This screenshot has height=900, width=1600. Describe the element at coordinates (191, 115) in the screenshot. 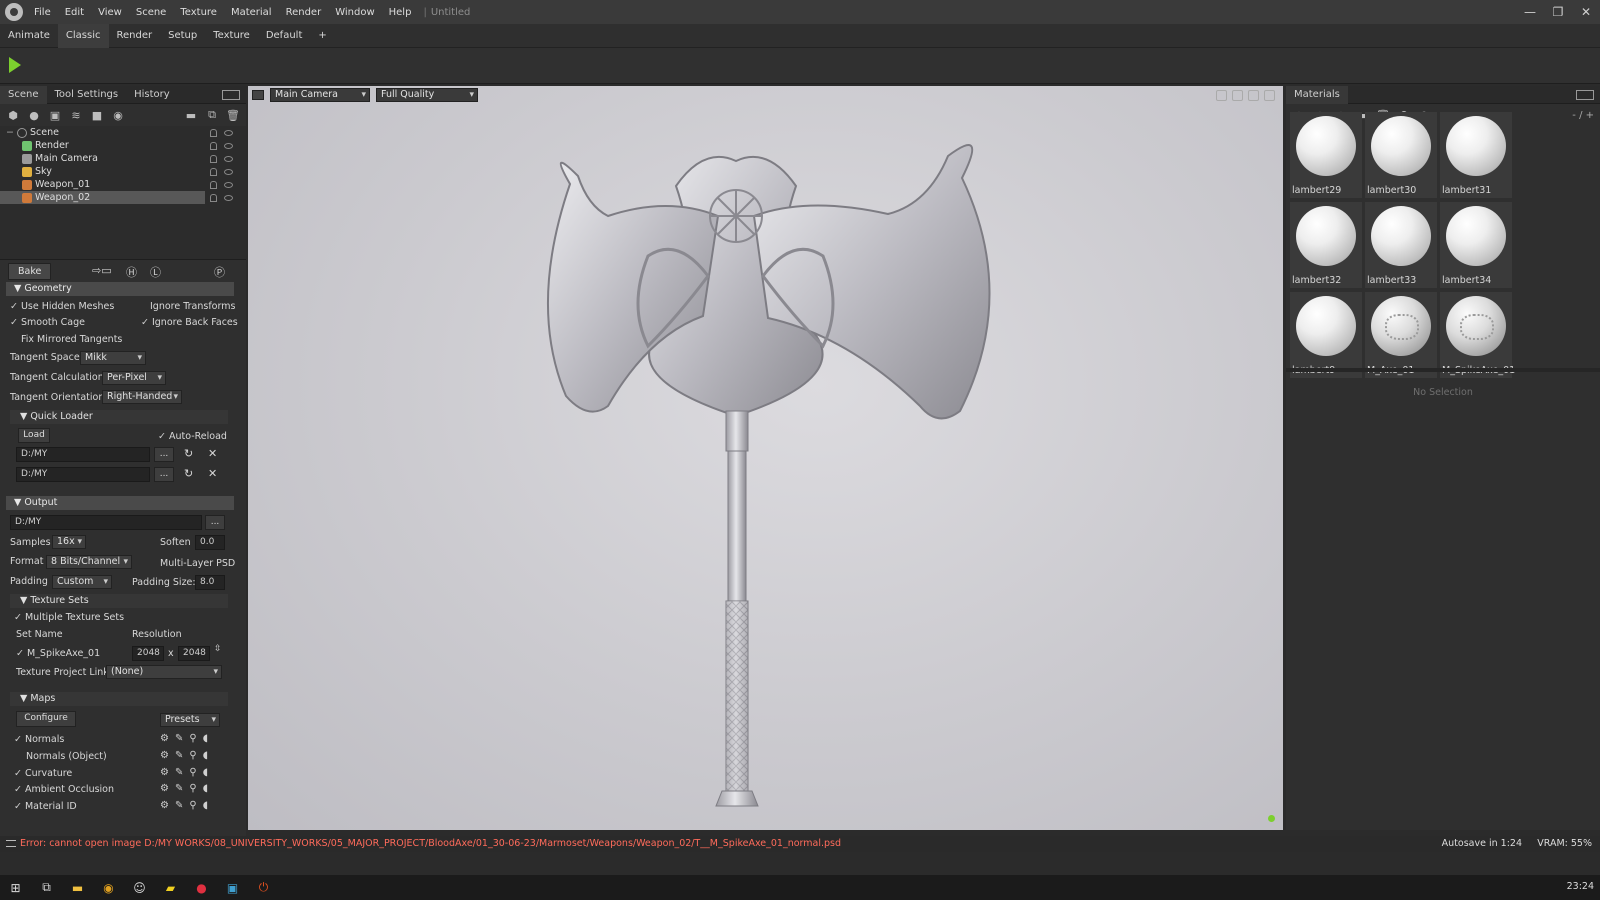

I see `folder-icon: ▬` at that location.